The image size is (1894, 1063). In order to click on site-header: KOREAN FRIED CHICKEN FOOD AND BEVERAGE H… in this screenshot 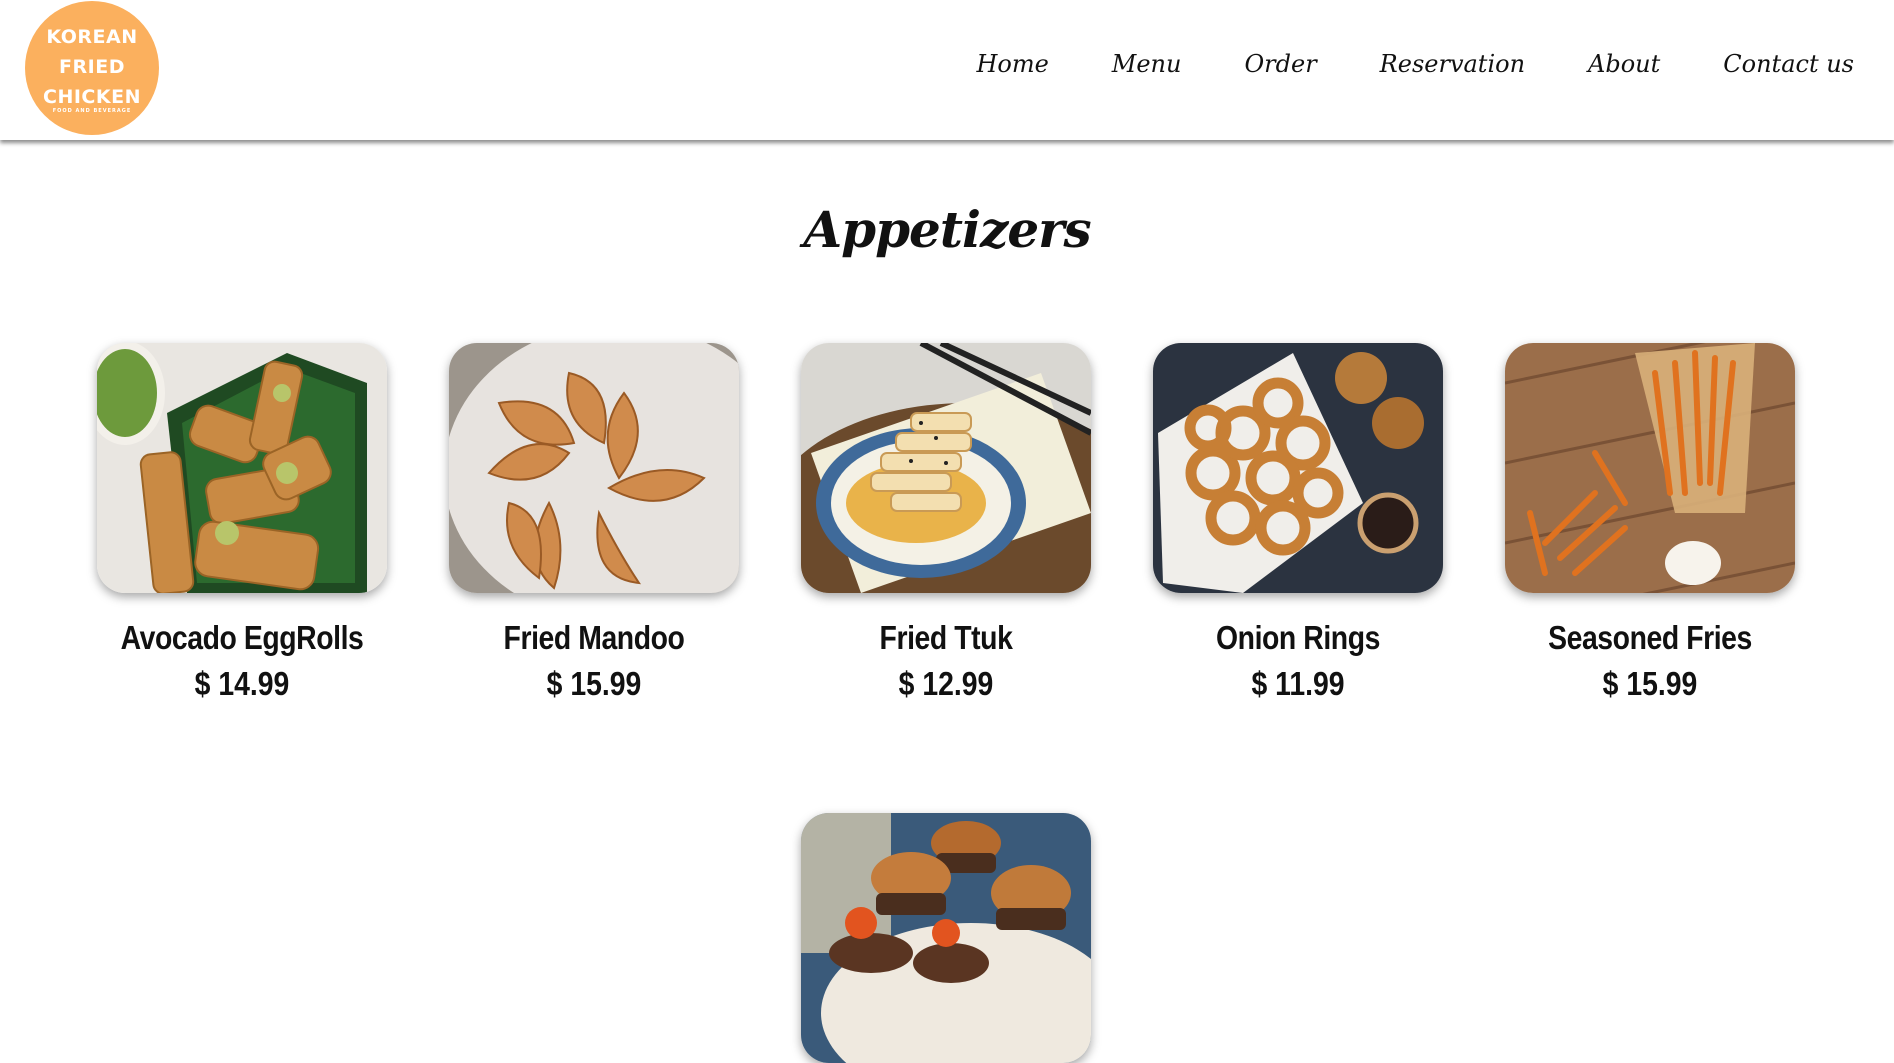, I will do `click(947, 70)`.